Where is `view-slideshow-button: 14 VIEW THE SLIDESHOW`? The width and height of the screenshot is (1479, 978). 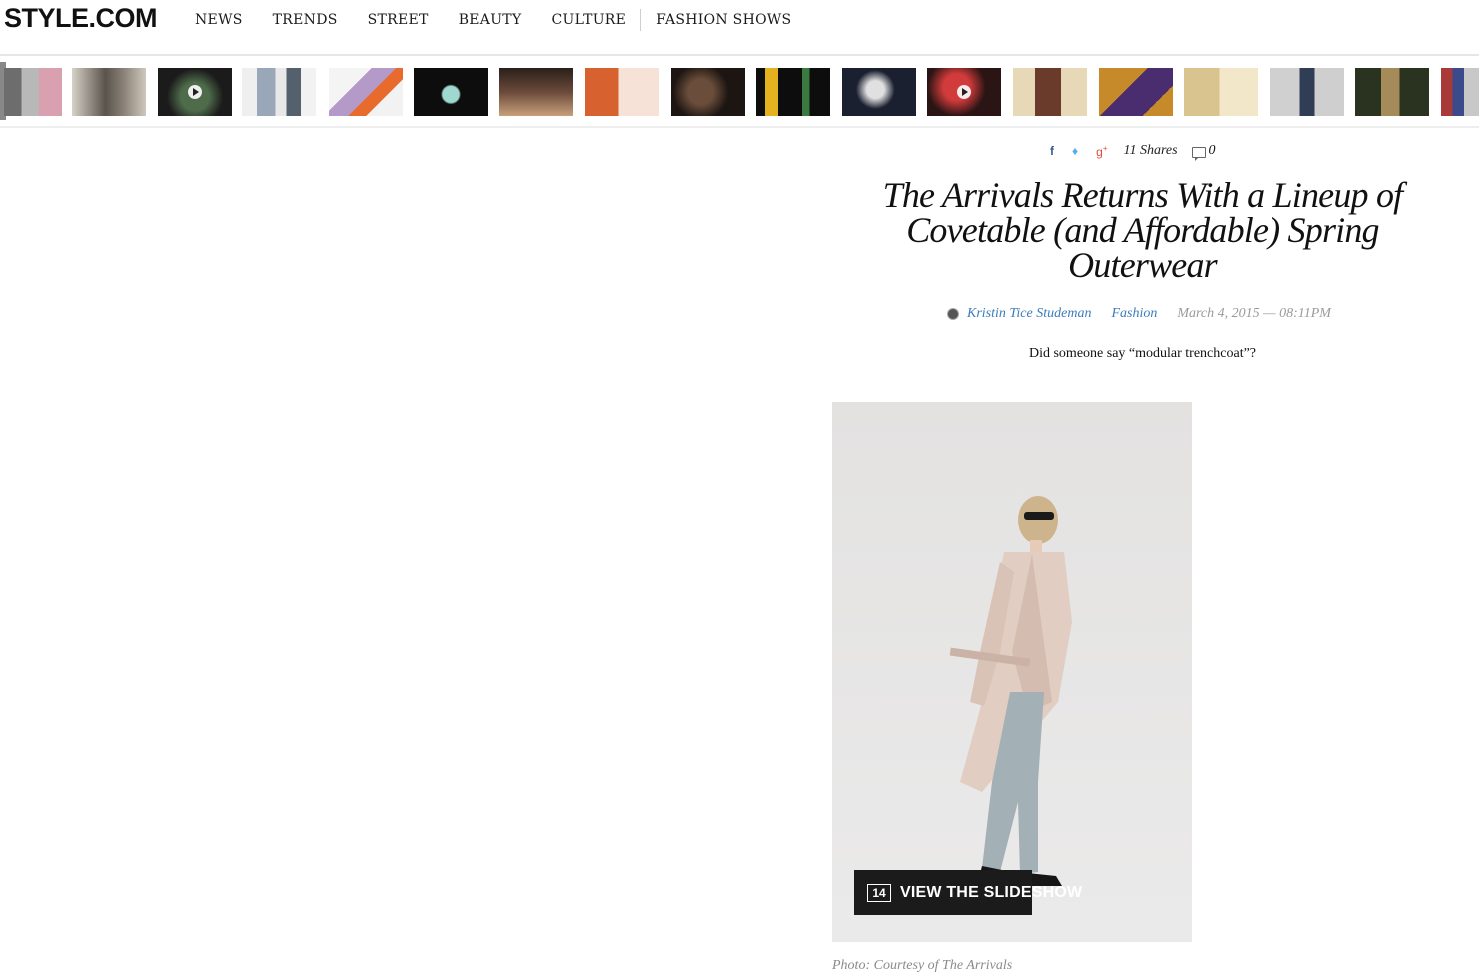
view-slideshow-button: 14 VIEW THE SLIDESHOW is located at coordinates (968, 892).